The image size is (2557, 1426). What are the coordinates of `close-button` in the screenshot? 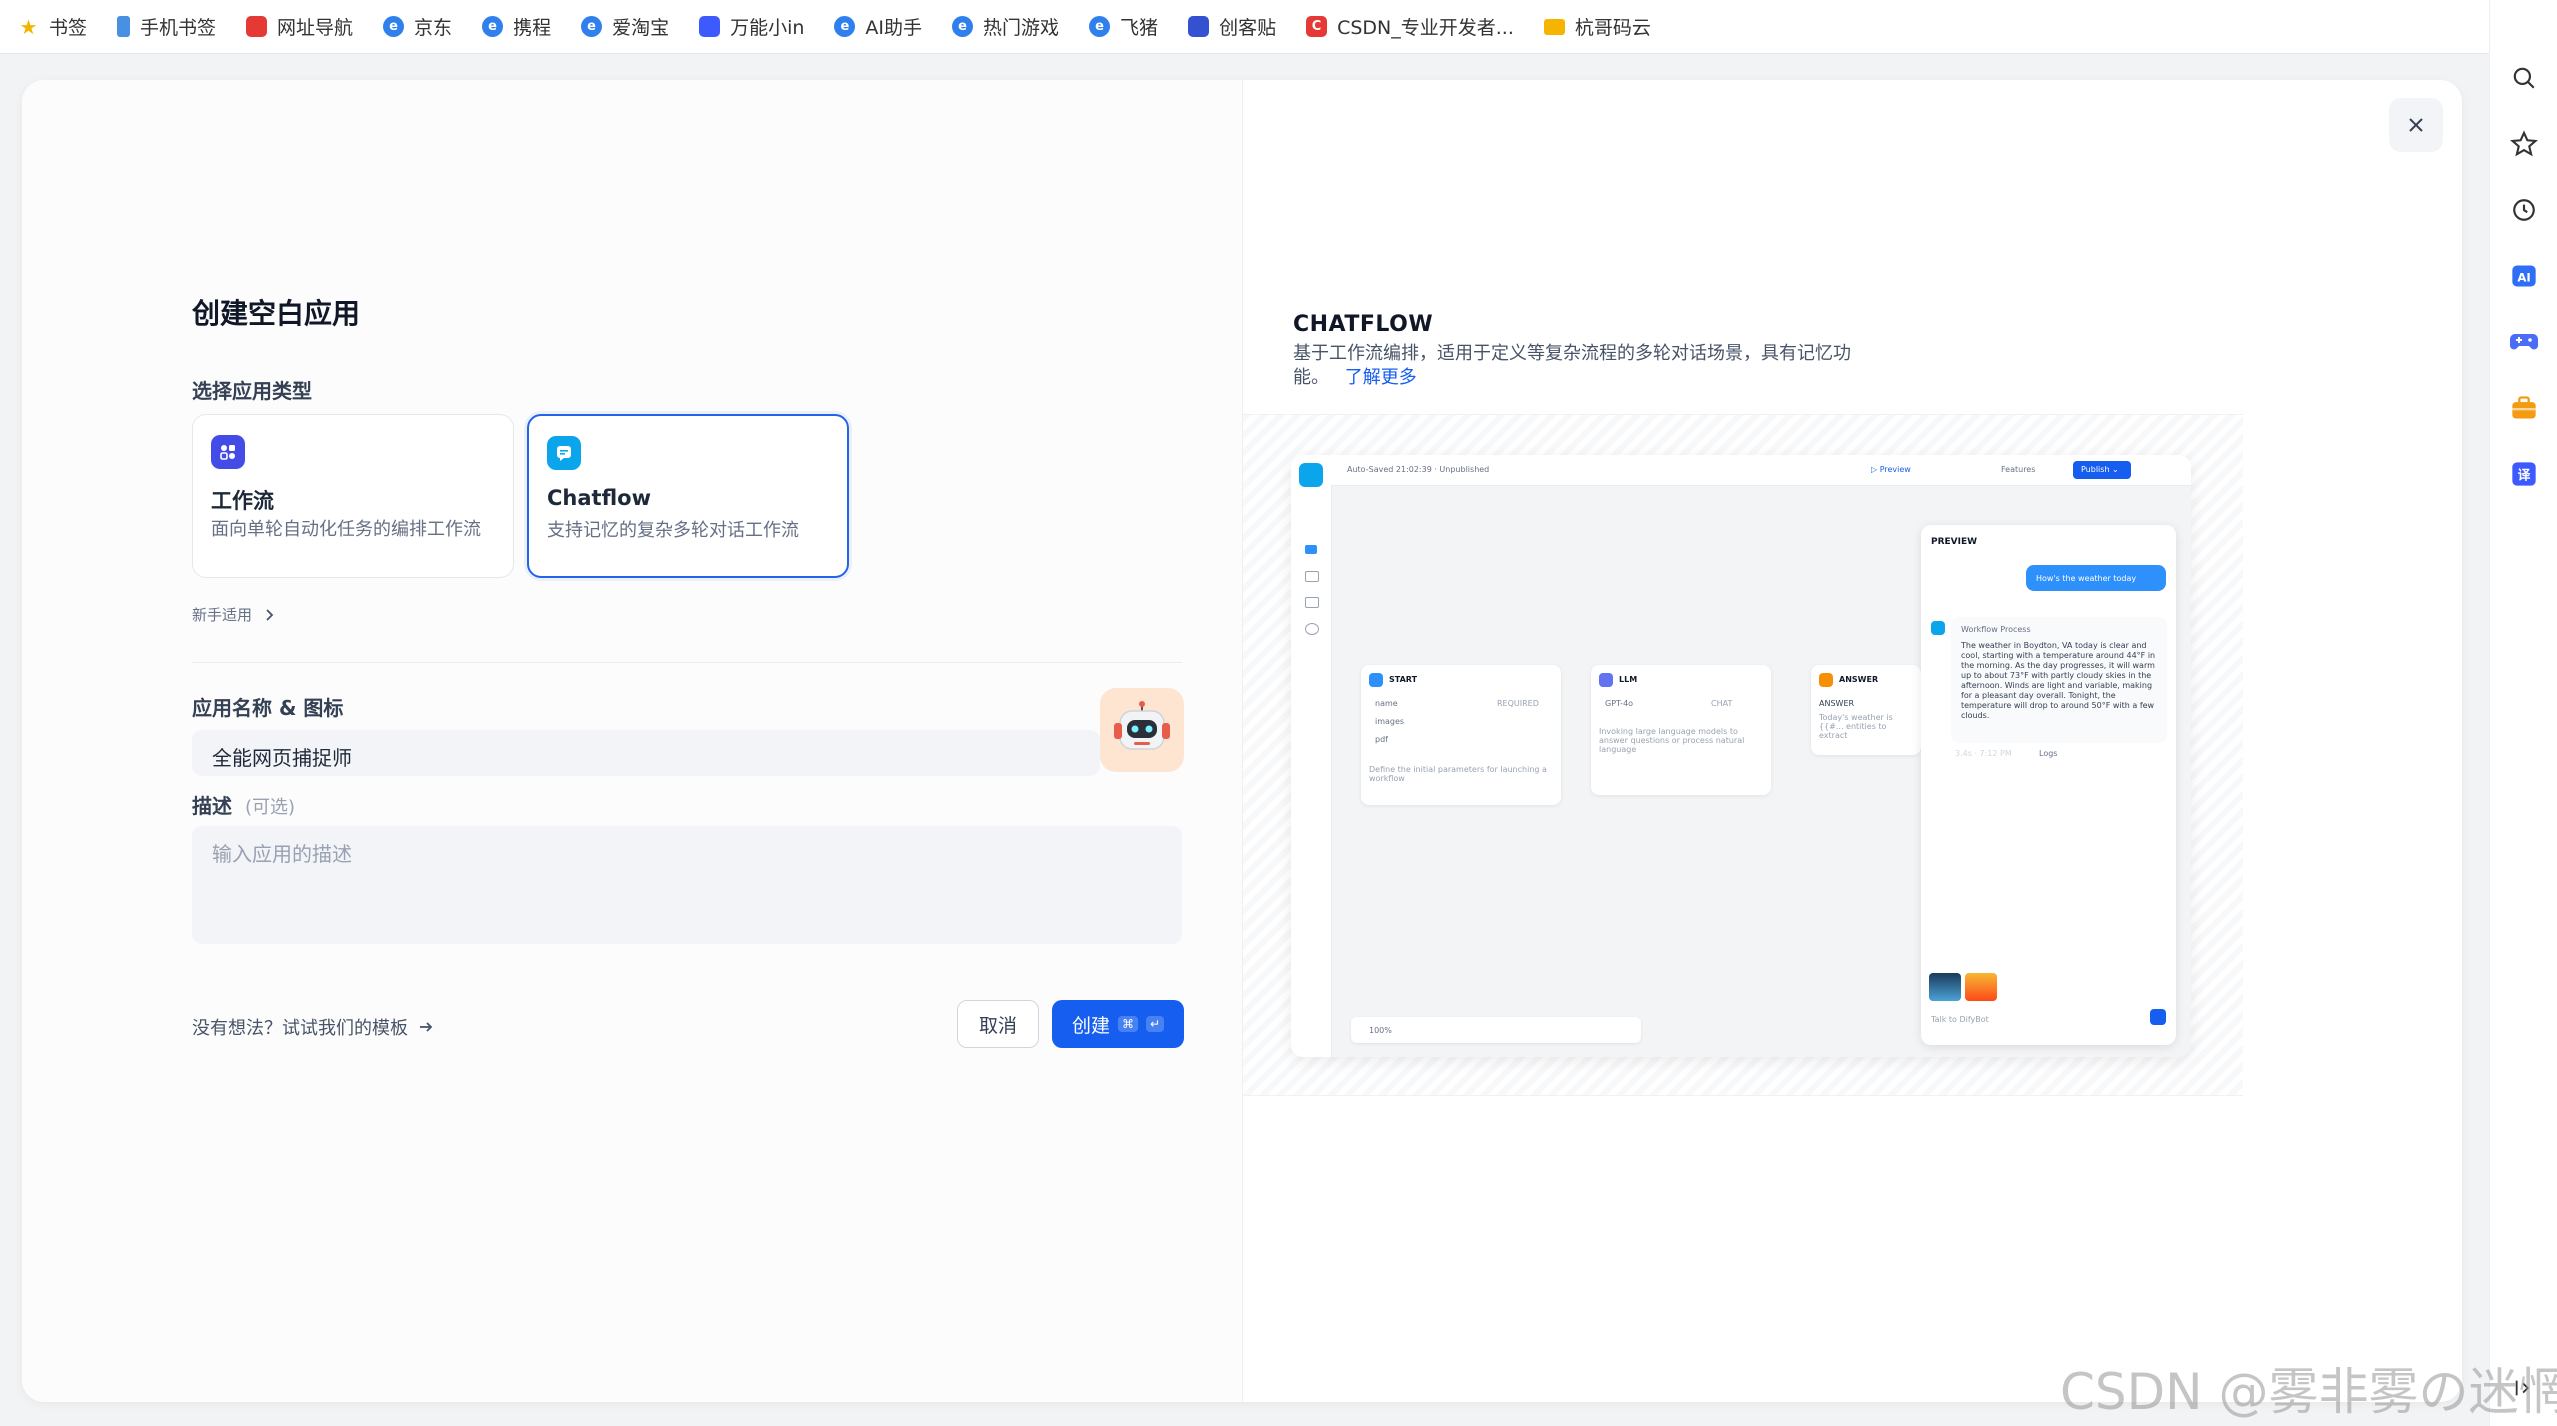 It's located at (2416, 125).